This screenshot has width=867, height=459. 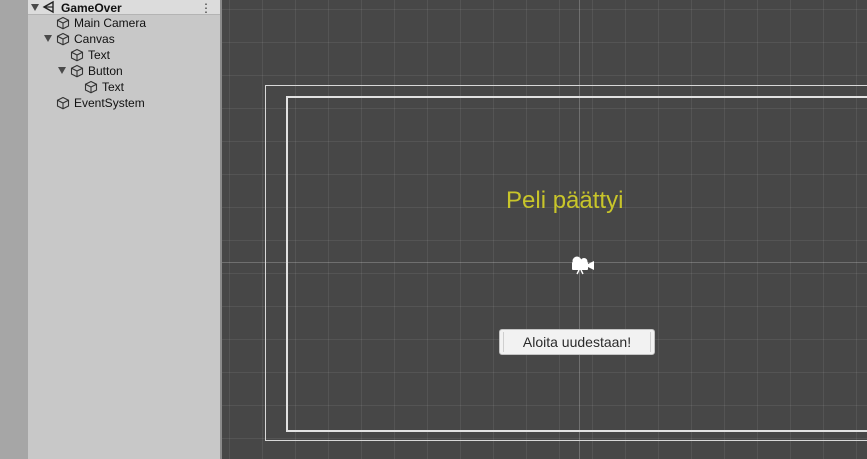 I want to click on hierarchy-scene-row: GameOver ⋮, so click(x=124, y=7).